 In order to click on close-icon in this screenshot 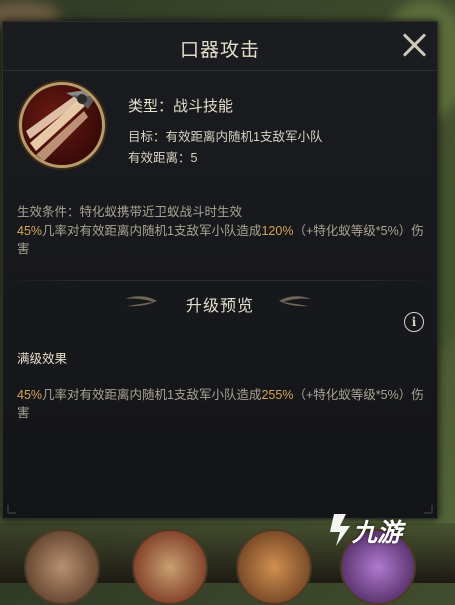, I will do `click(414, 45)`.